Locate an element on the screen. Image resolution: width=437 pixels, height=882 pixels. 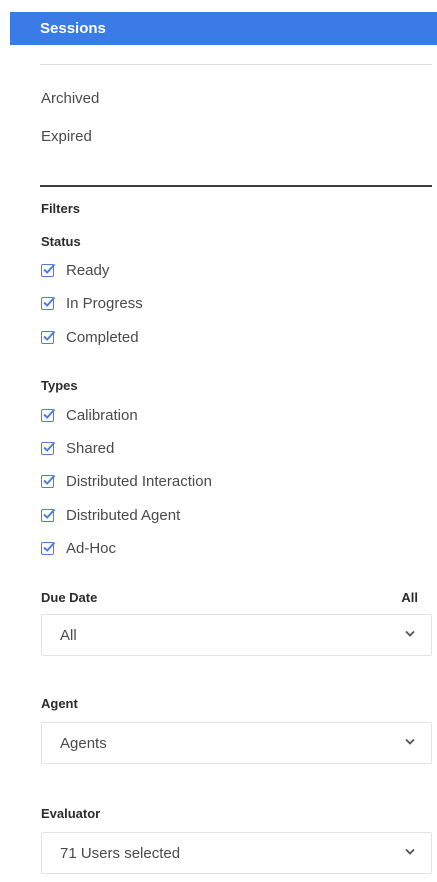
due-date-value: All is located at coordinates (68, 635).